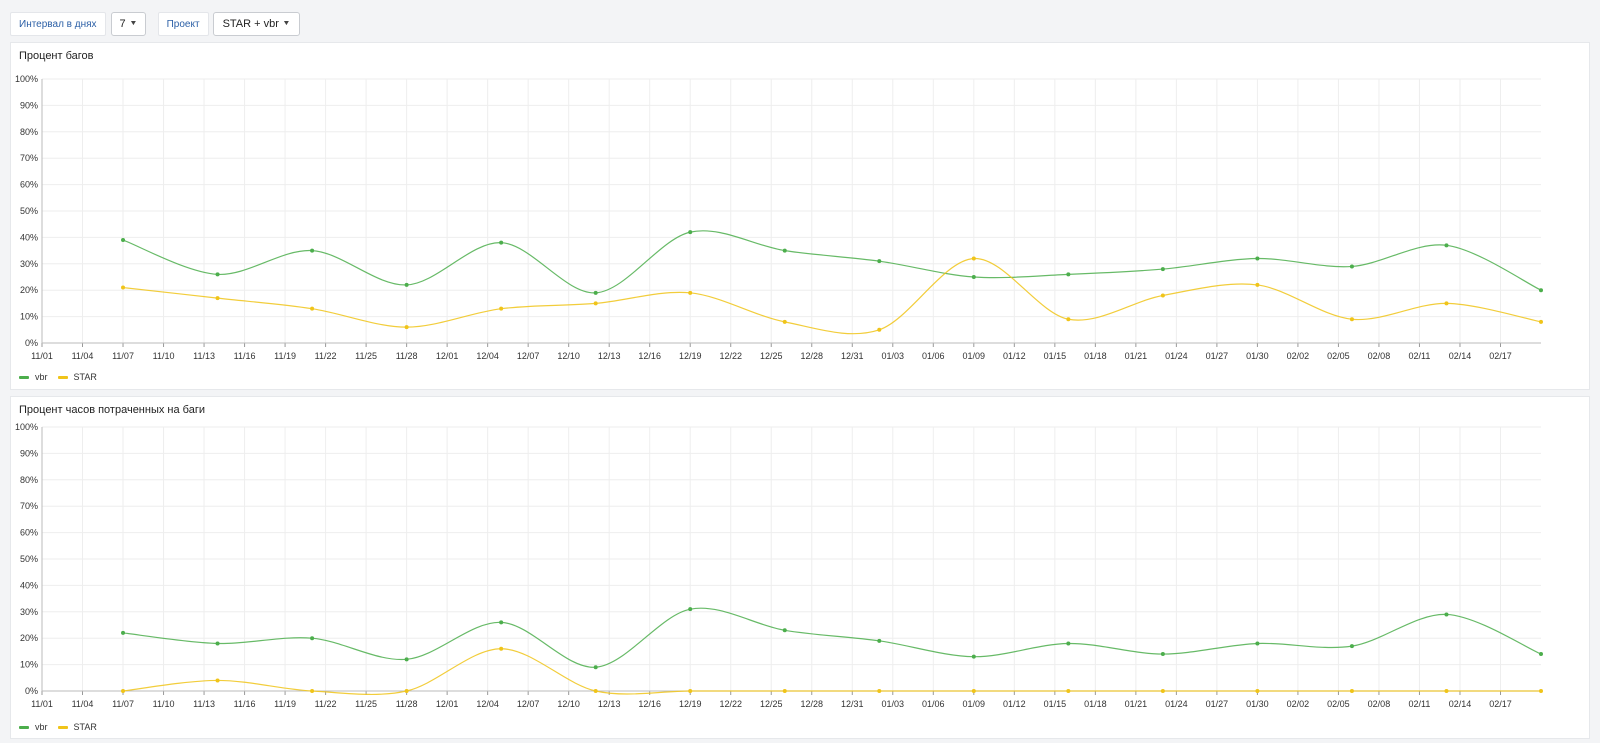 This screenshot has height=743, width=1600. Describe the element at coordinates (29, 132) in the screenshot. I see `y-tick-label: 80%` at that location.